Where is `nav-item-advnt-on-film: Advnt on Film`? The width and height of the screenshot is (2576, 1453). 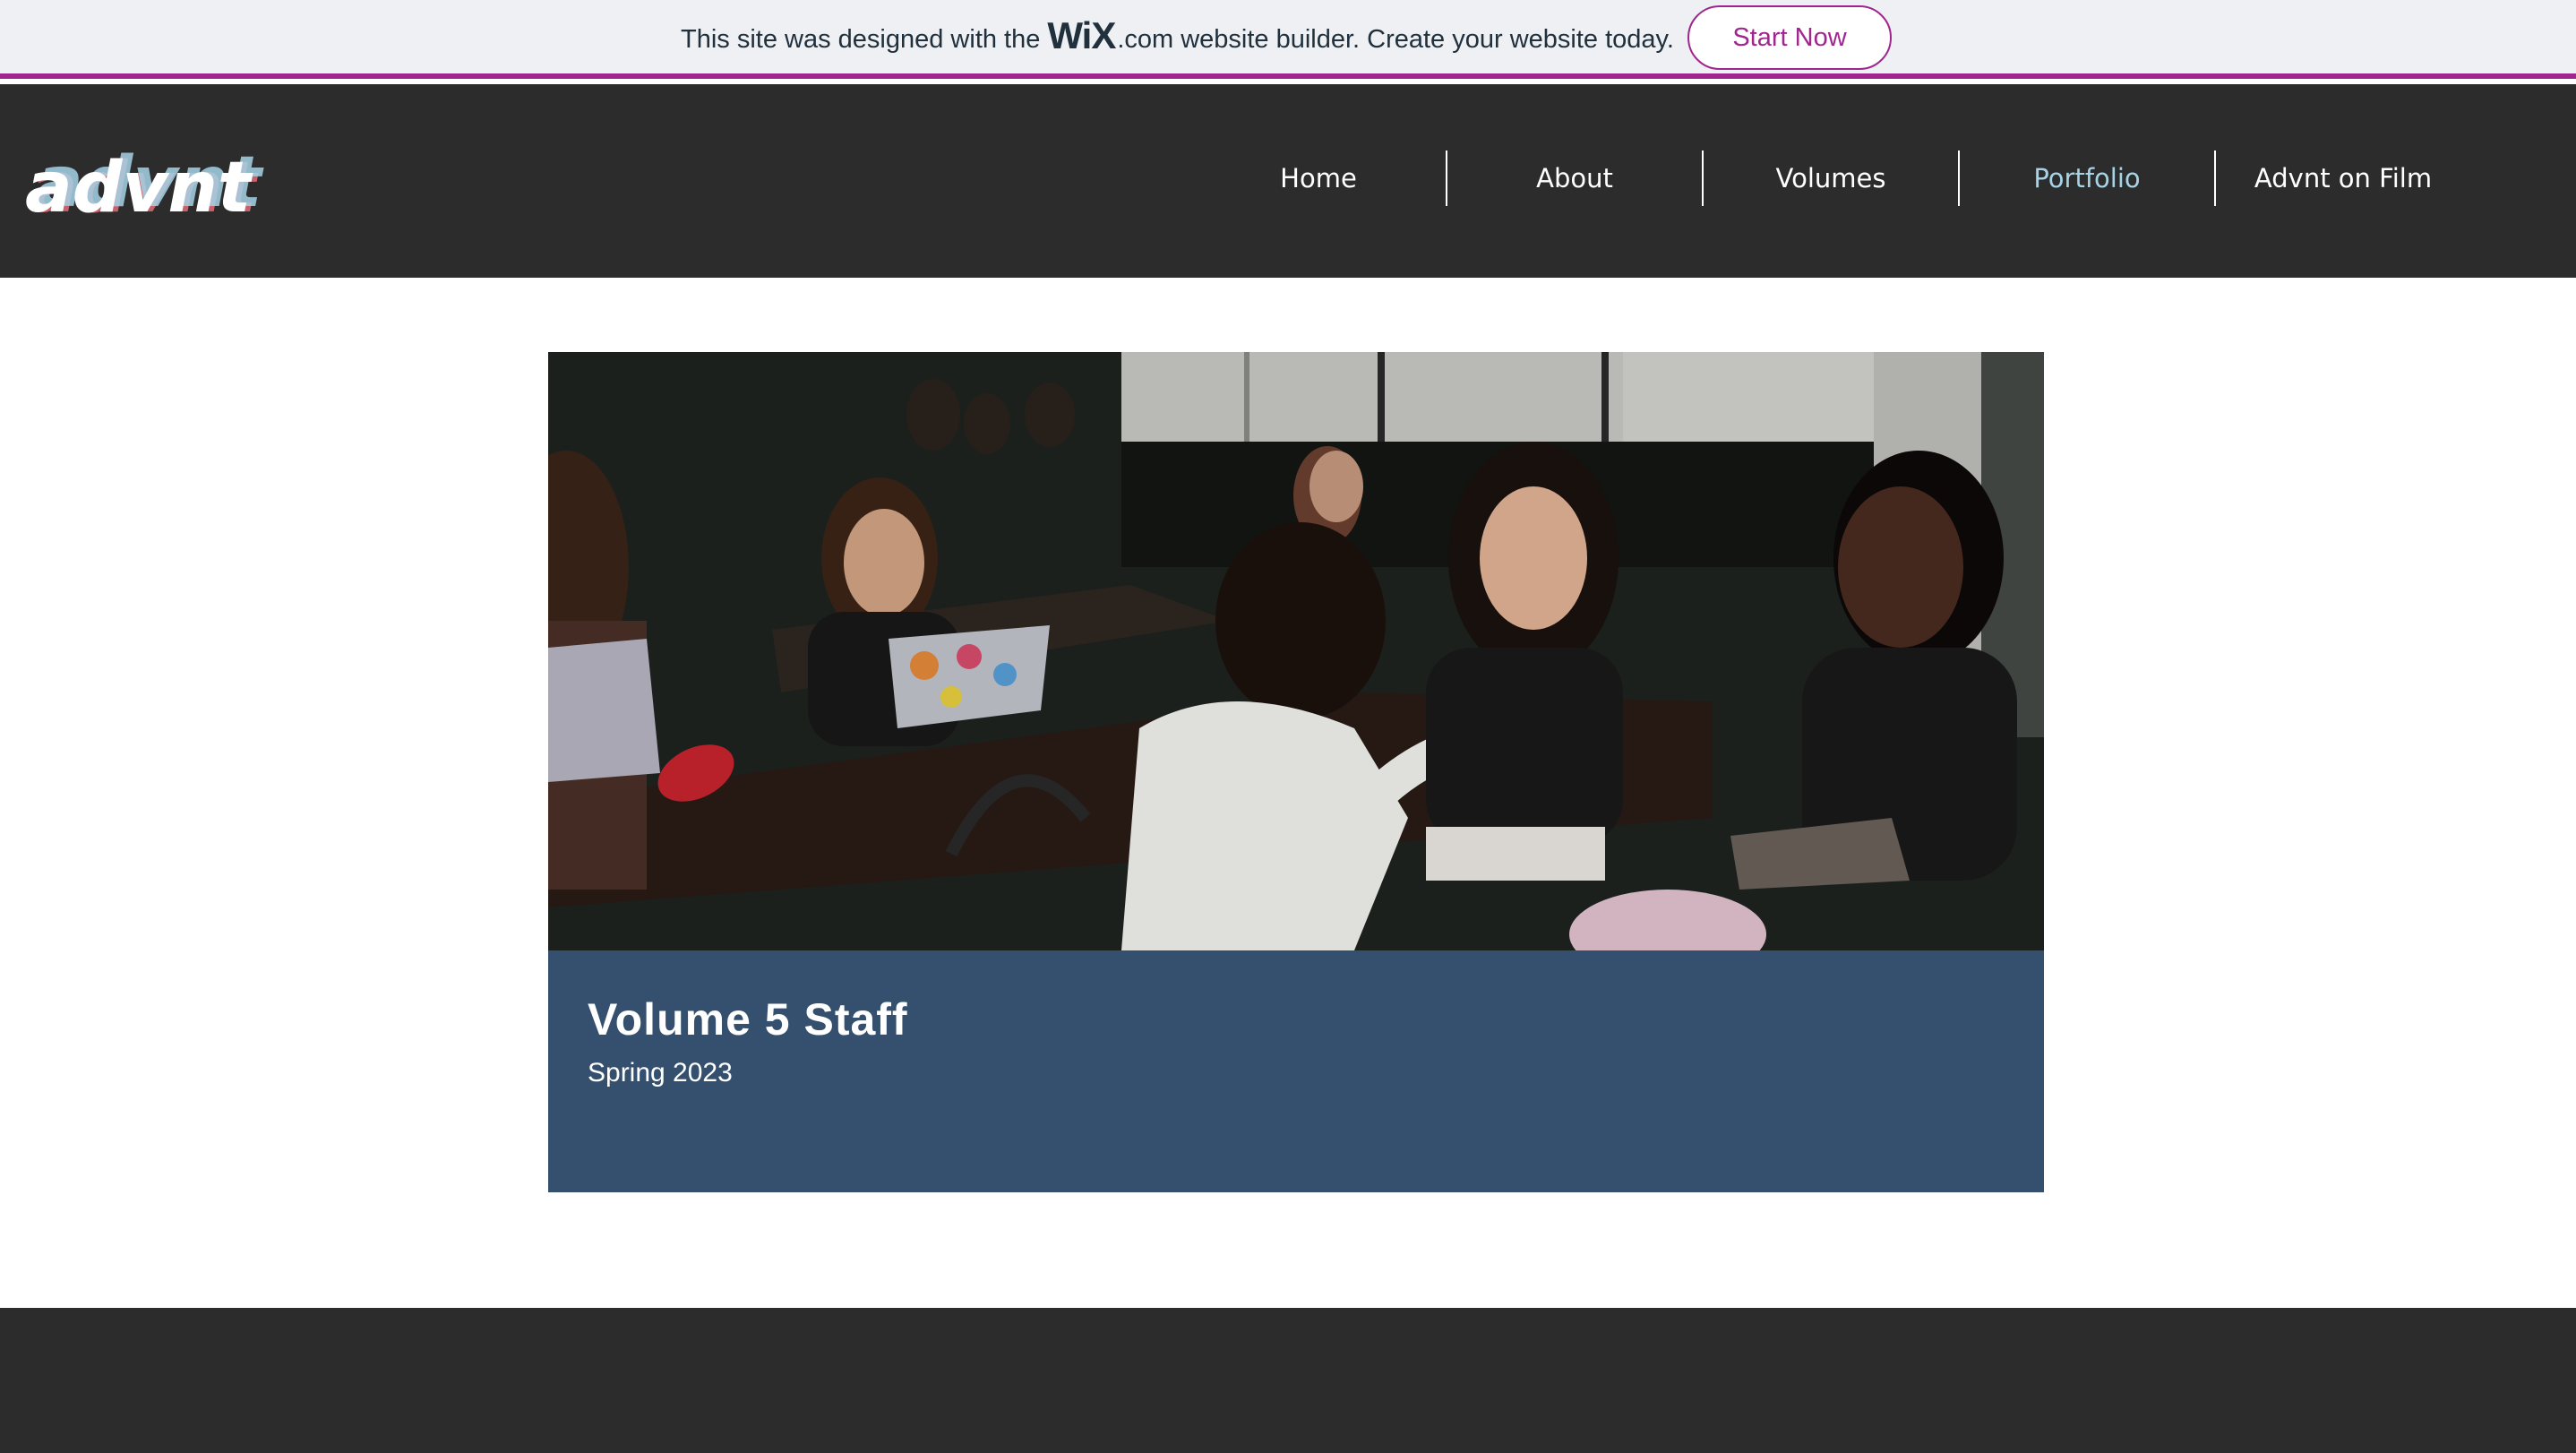 nav-item-advnt-on-film: Advnt on Film is located at coordinates (2343, 178).